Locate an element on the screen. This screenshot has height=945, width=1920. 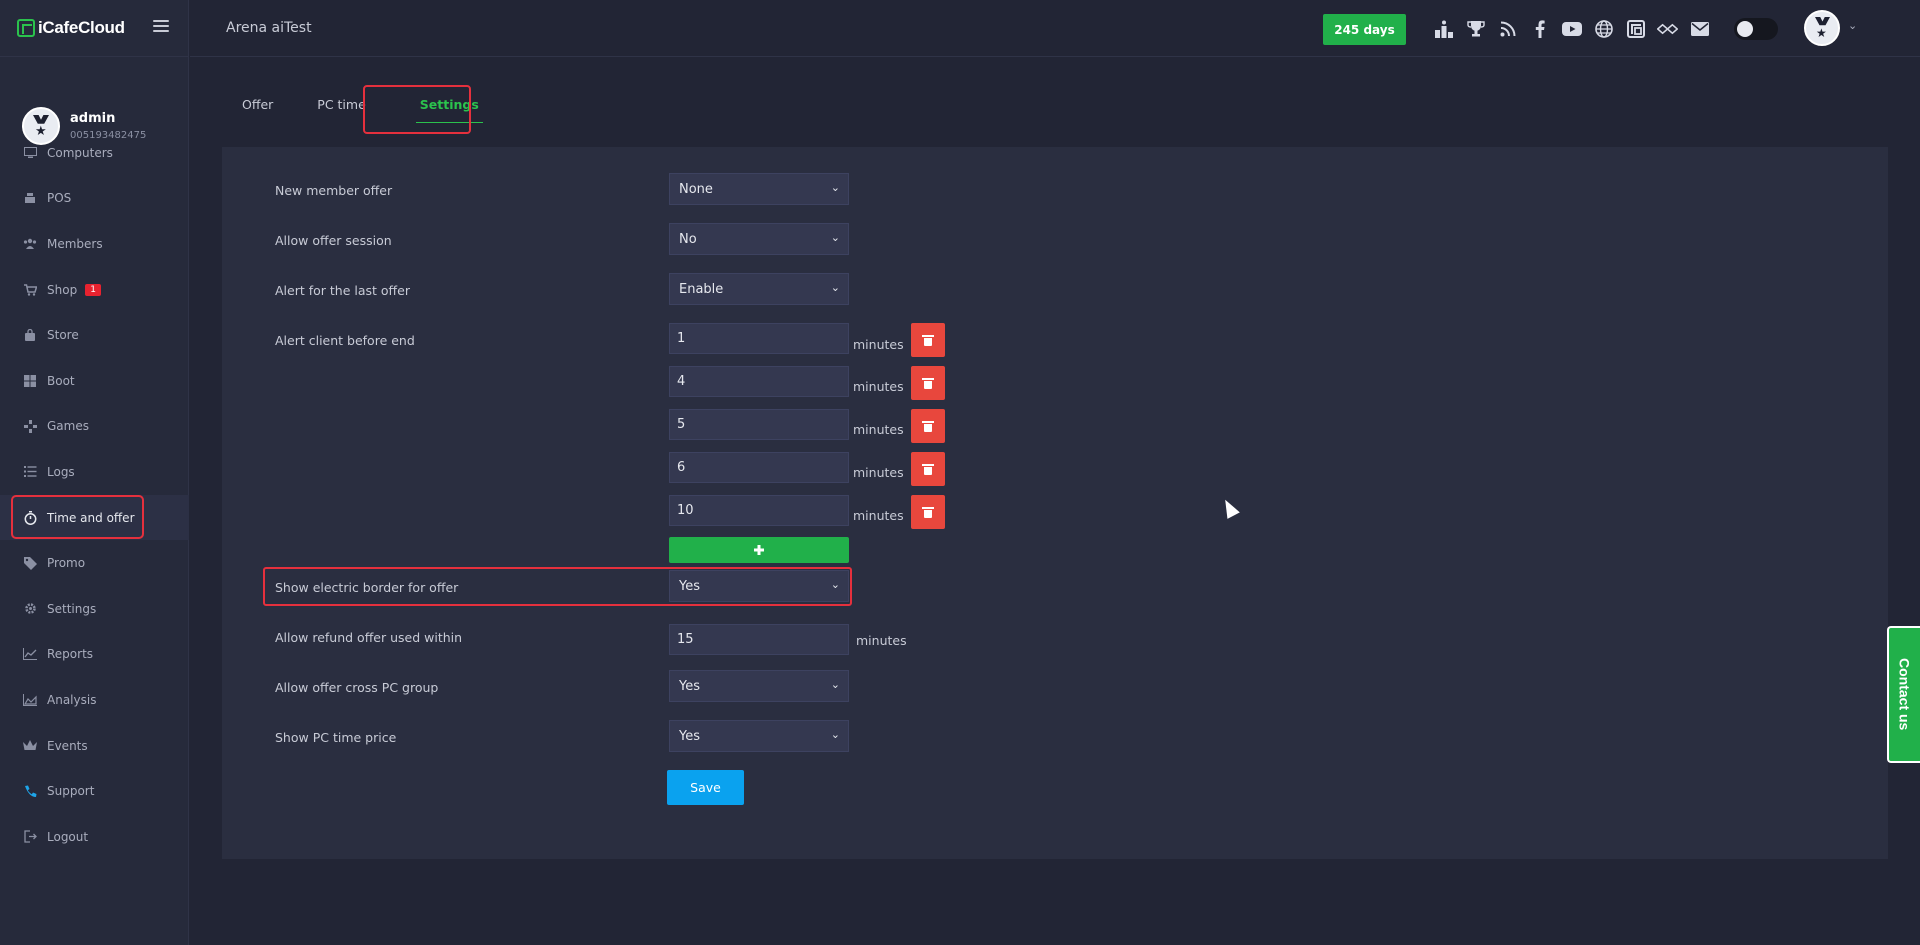
users-icon is located at coordinates (30, 244).